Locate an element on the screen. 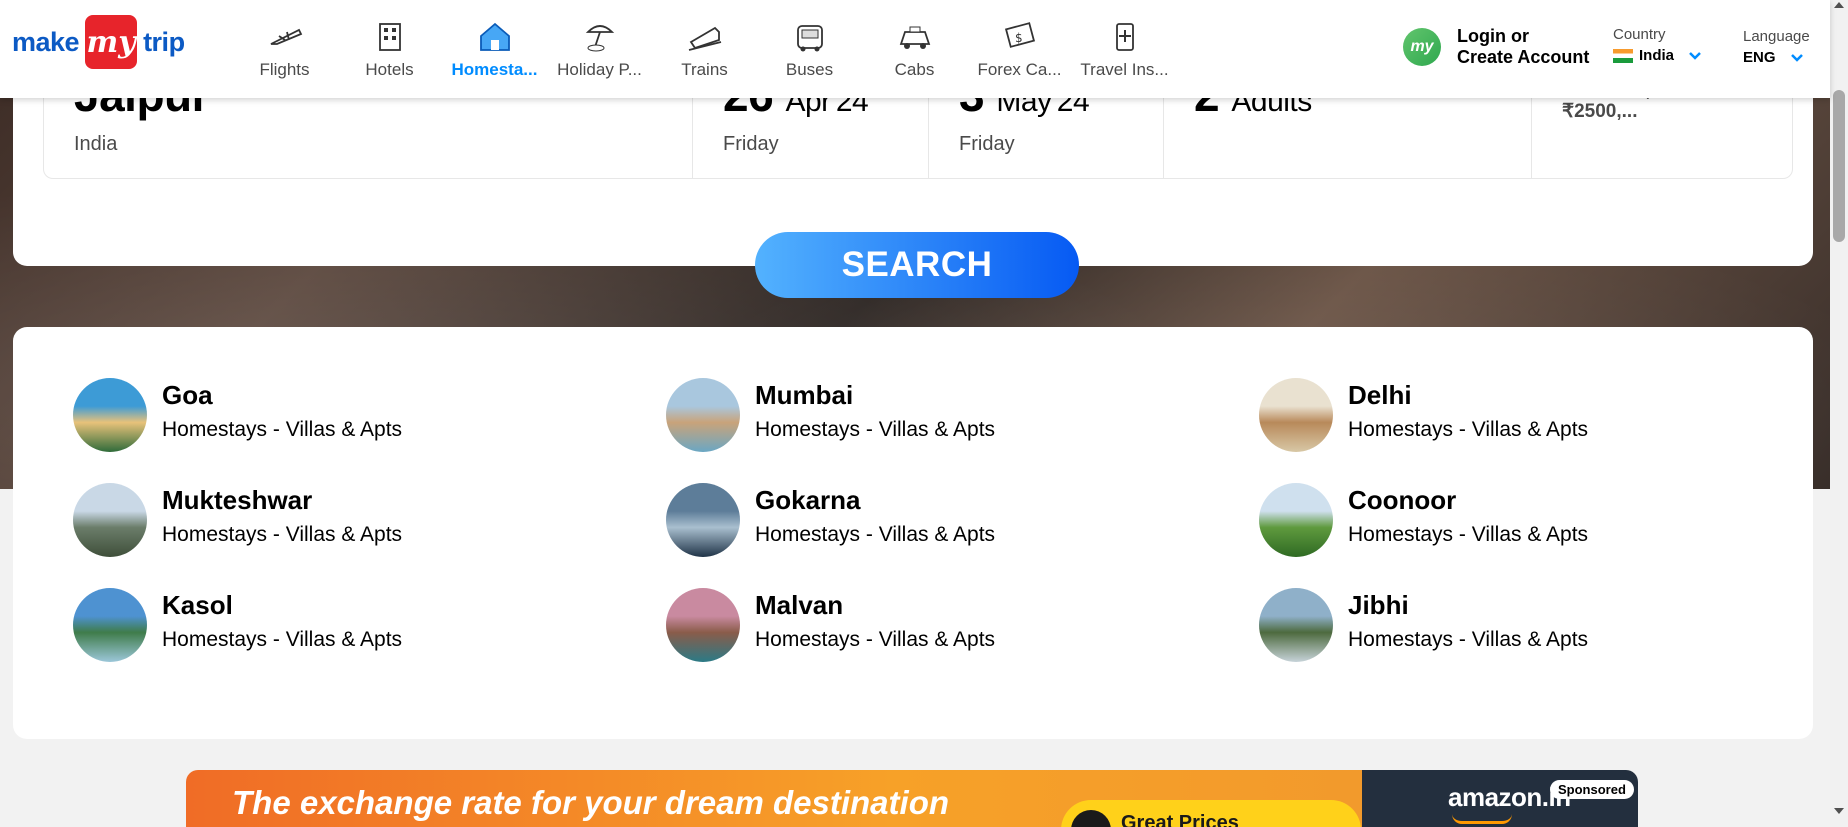 The height and width of the screenshot is (827, 1848). nav-item-flight: Flights is located at coordinates (284, 47).